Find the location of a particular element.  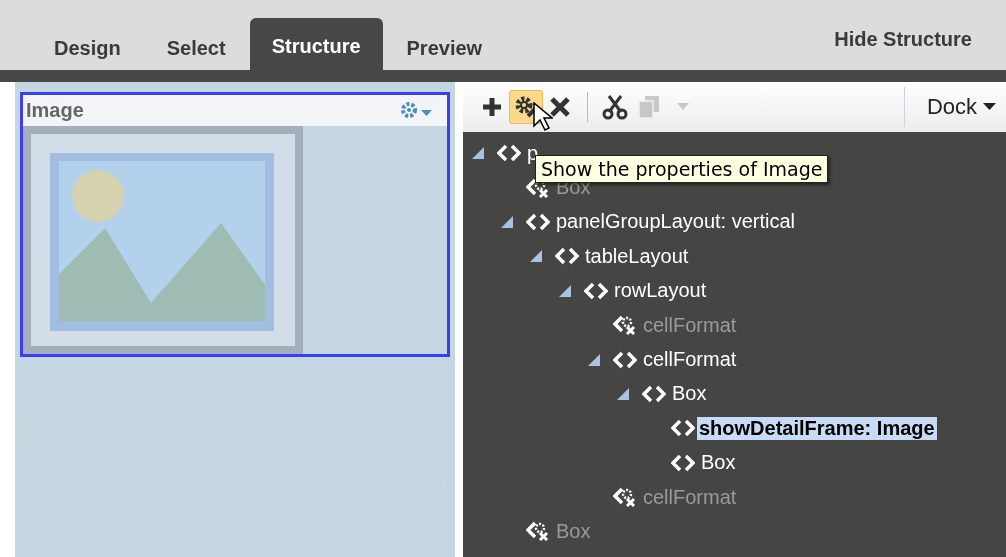

tree-node-label: panelGroupLayout: vertical is located at coordinates (676, 222).